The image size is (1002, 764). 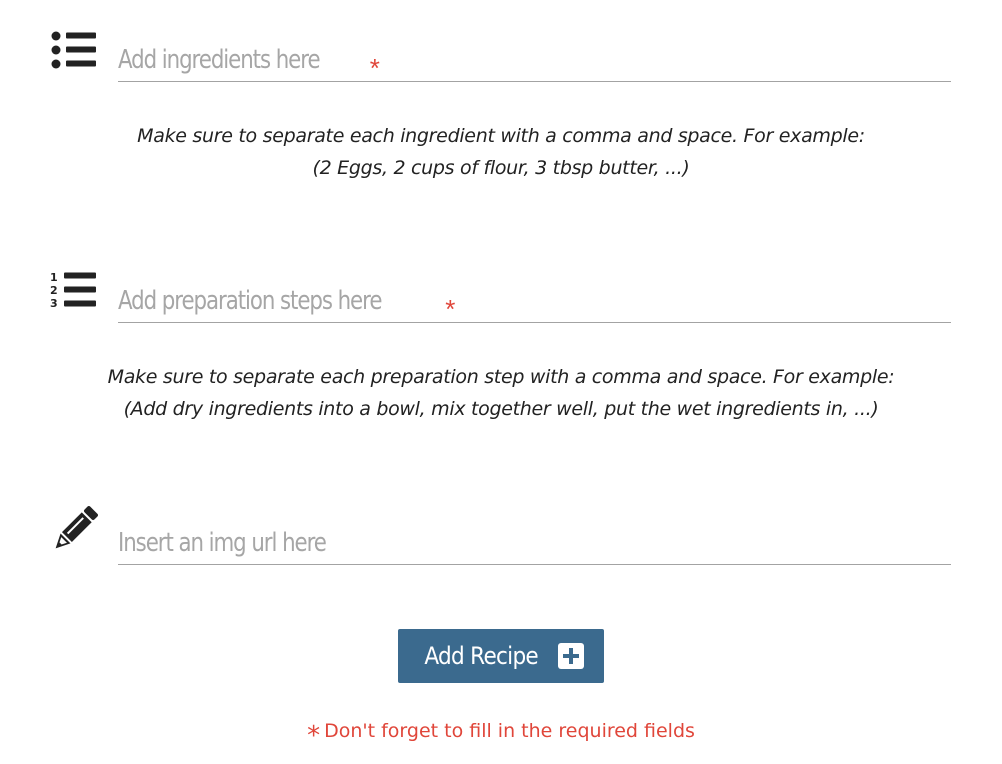 I want to click on steps-input: Add preparation steps here *, so click(x=534, y=297).